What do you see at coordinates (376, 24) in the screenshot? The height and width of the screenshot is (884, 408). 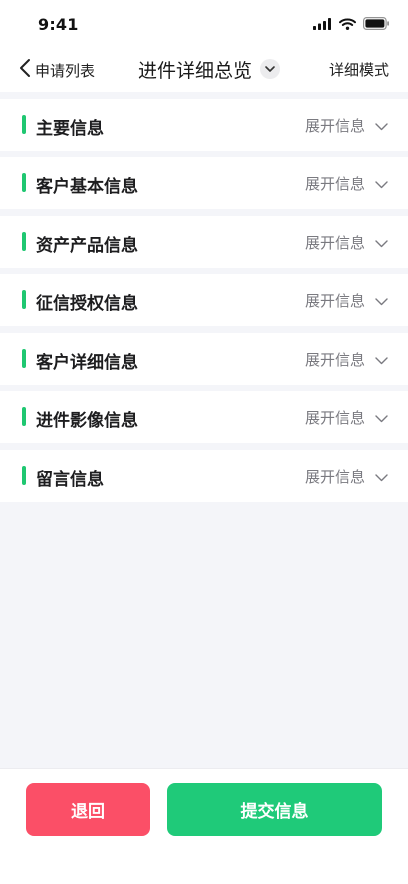 I see `battery-icon` at bounding box center [376, 24].